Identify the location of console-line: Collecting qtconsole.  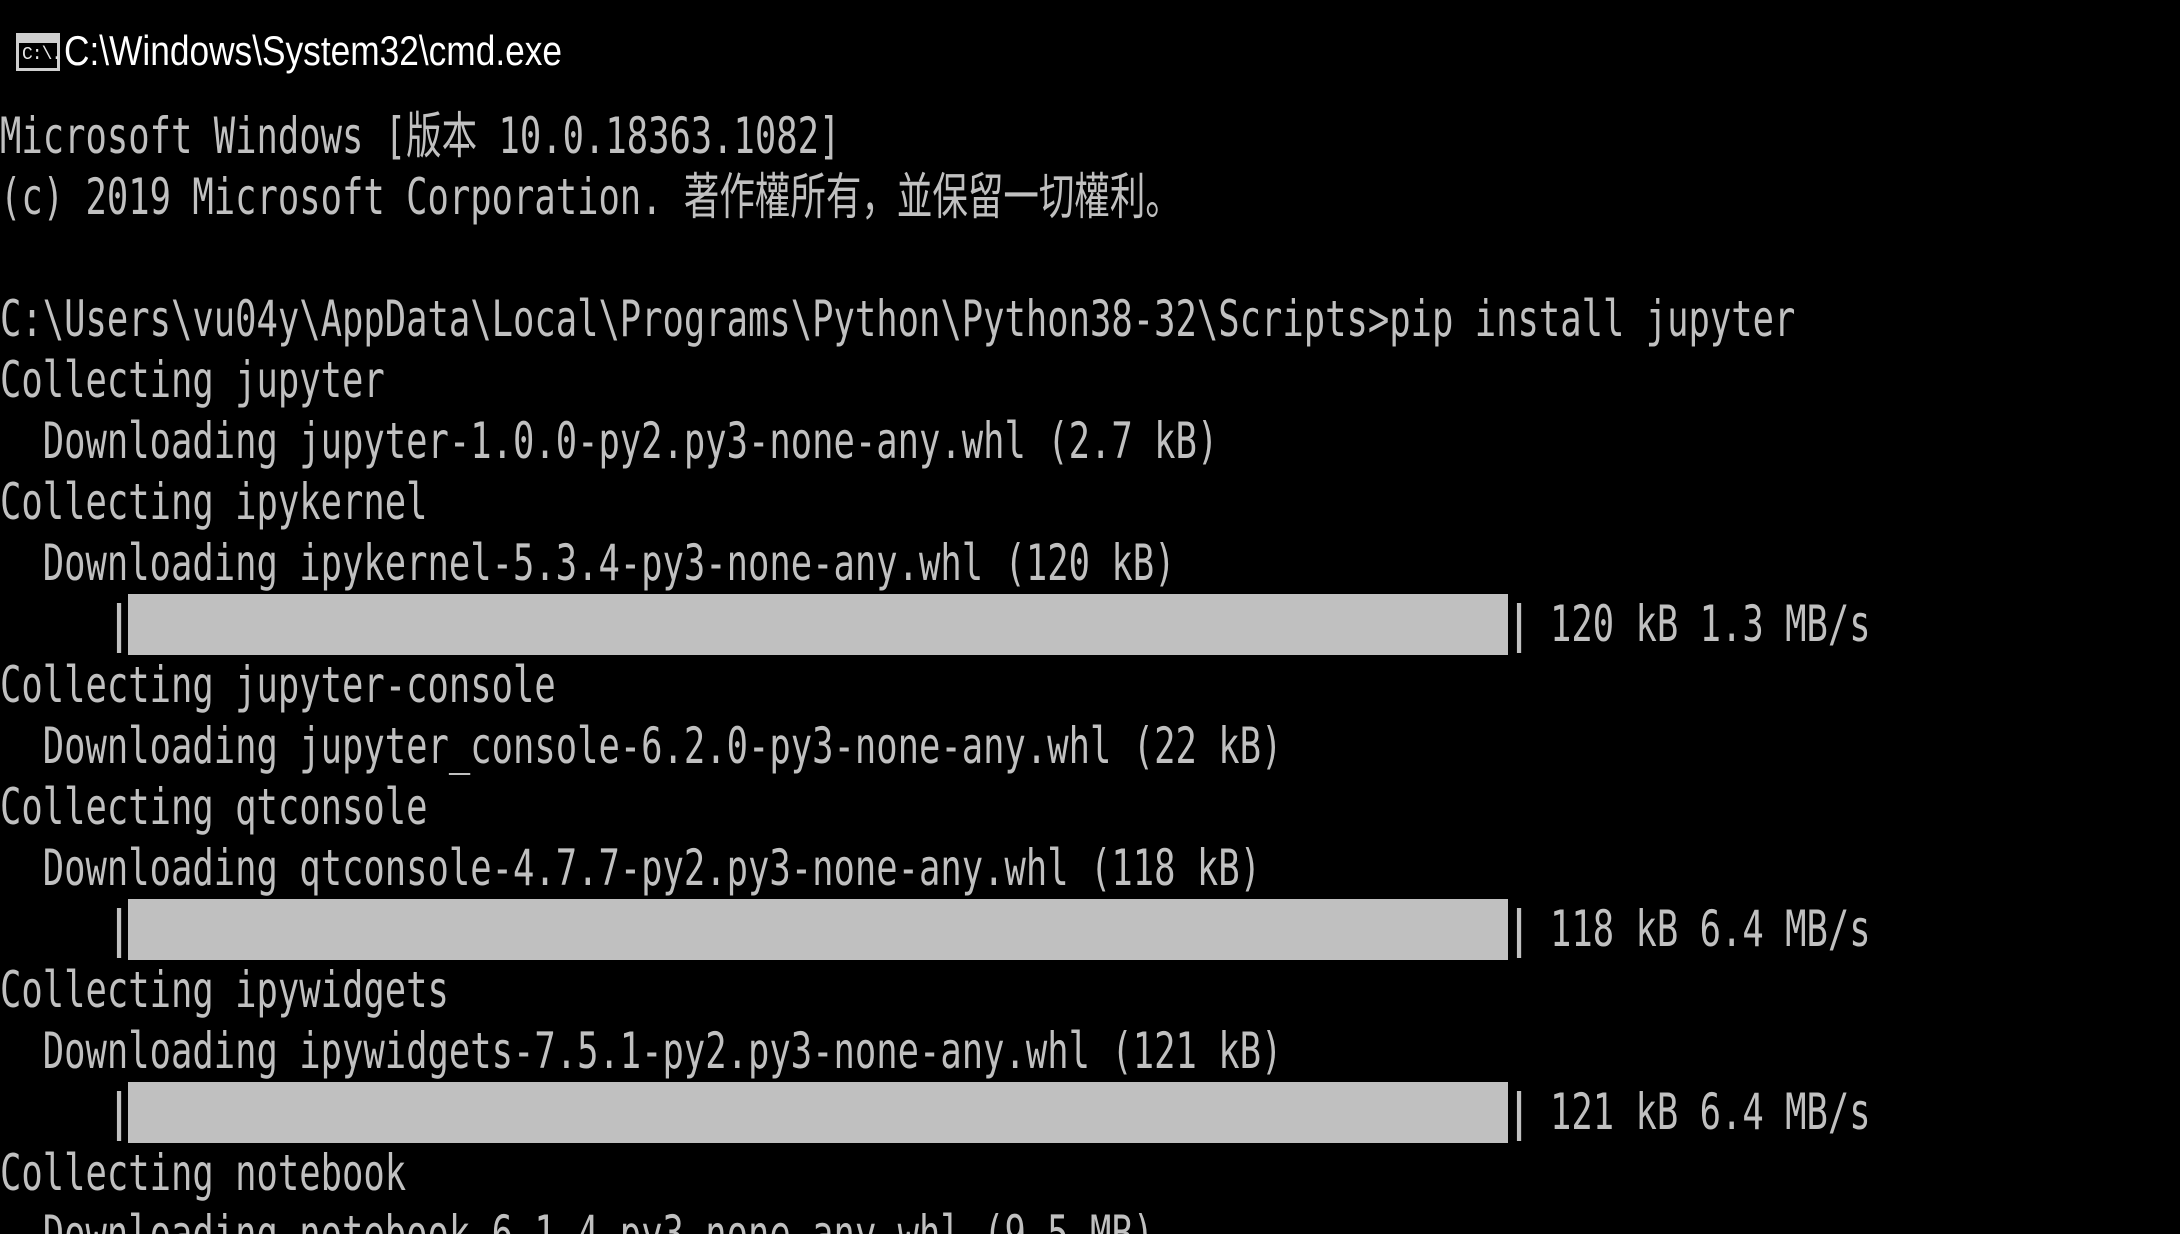
(214, 807).